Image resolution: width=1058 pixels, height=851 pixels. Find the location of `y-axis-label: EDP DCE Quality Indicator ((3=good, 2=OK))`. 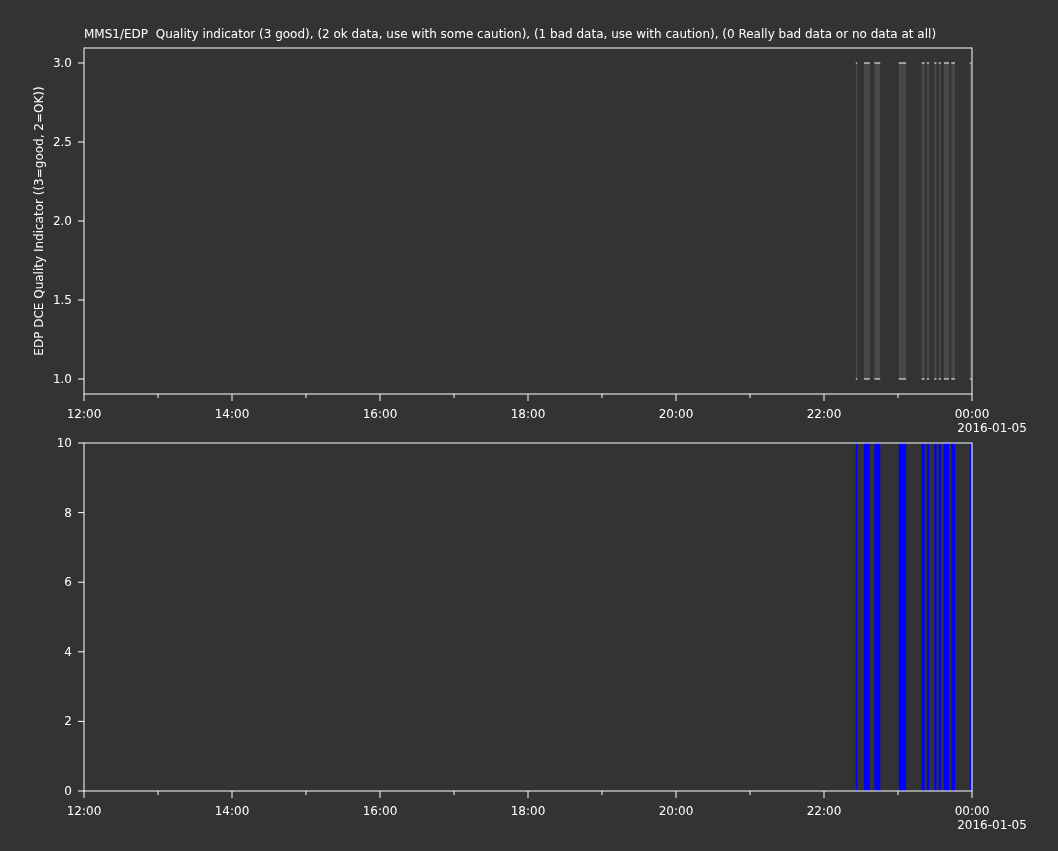

y-axis-label: EDP DCE Quality Indicator ((3=good, 2=OK)) is located at coordinates (39, 221).